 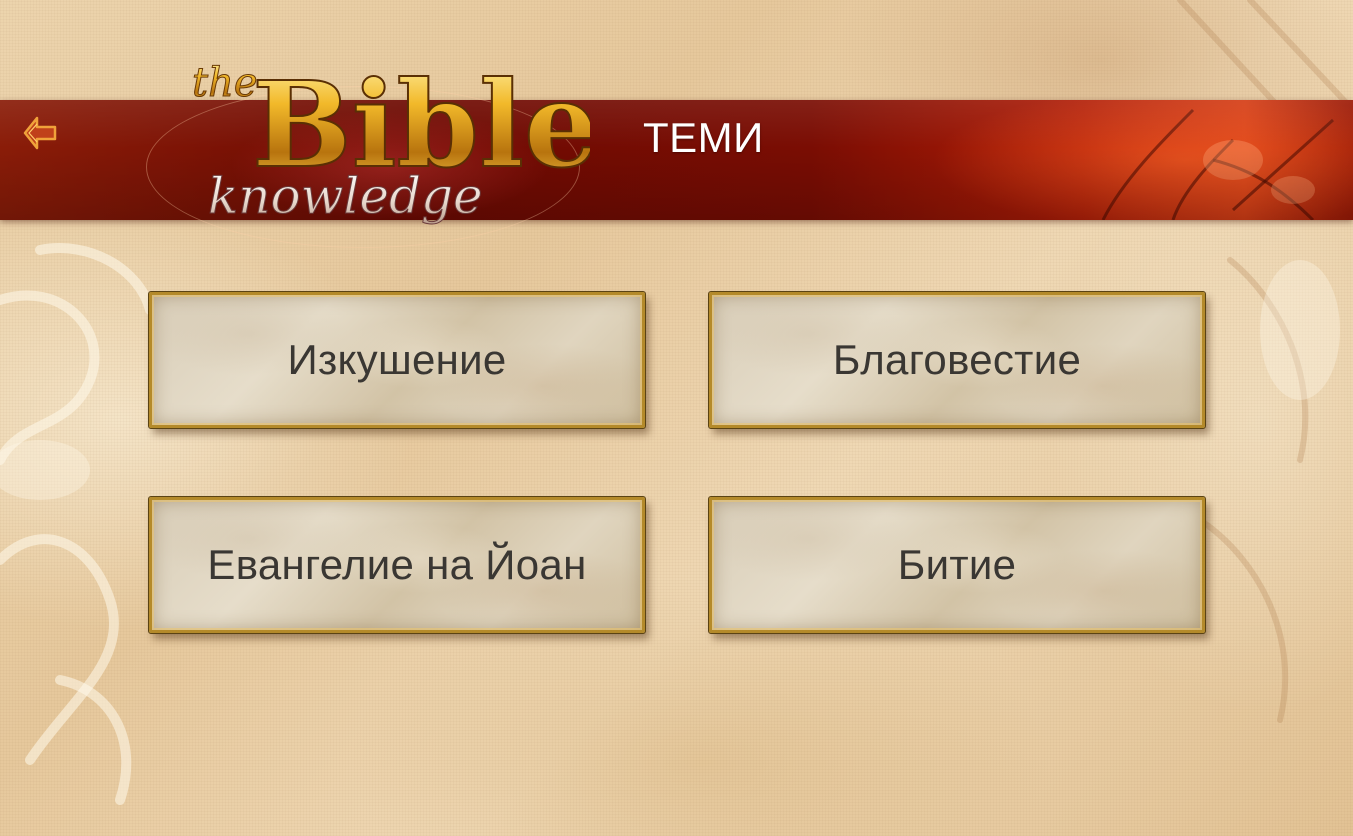 I want to click on back-button, so click(x=40, y=133).